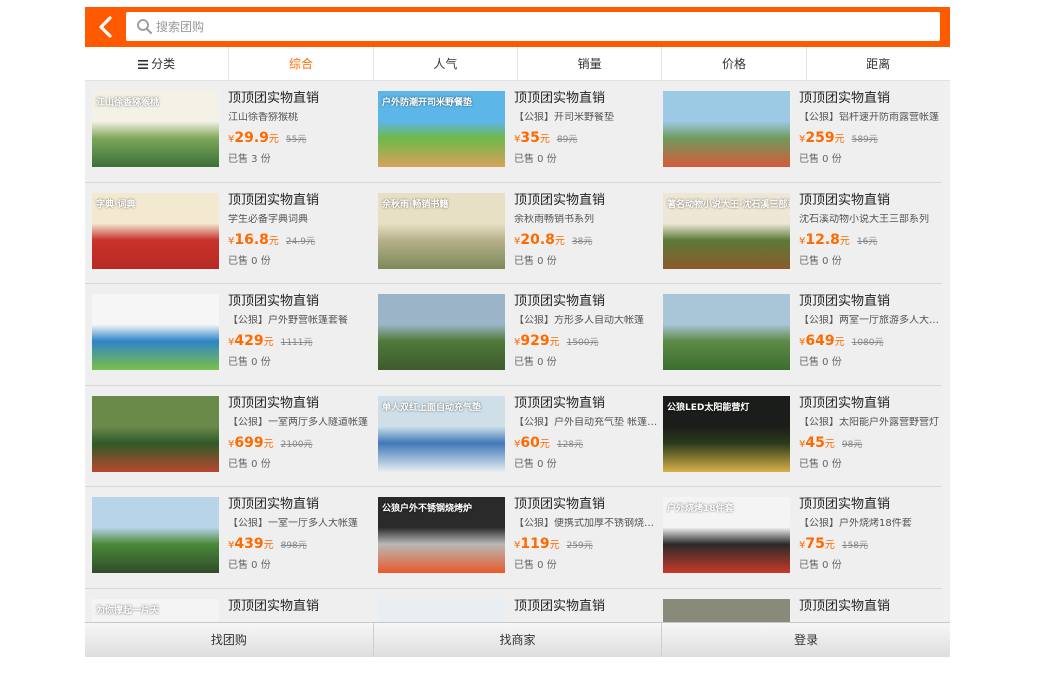 Image resolution: width=1039 pixels, height=680 pixels. Describe the element at coordinates (870, 443) in the screenshot. I see `price-line: ¥45元 98元` at that location.